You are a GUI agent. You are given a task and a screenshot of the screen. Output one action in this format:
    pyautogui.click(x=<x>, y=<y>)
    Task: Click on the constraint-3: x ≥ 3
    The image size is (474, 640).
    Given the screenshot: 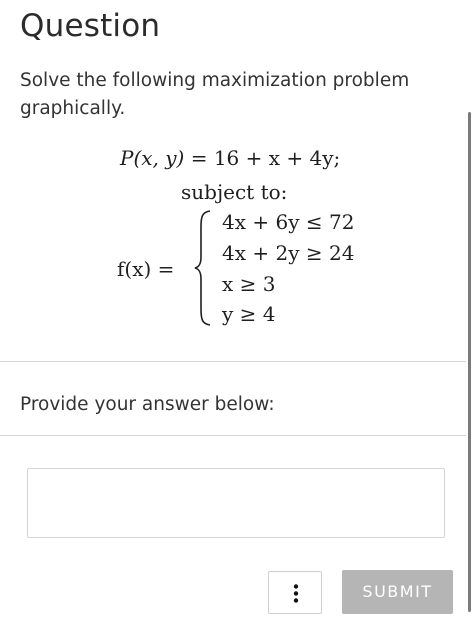 What is the action you would take?
    pyautogui.click(x=249, y=284)
    